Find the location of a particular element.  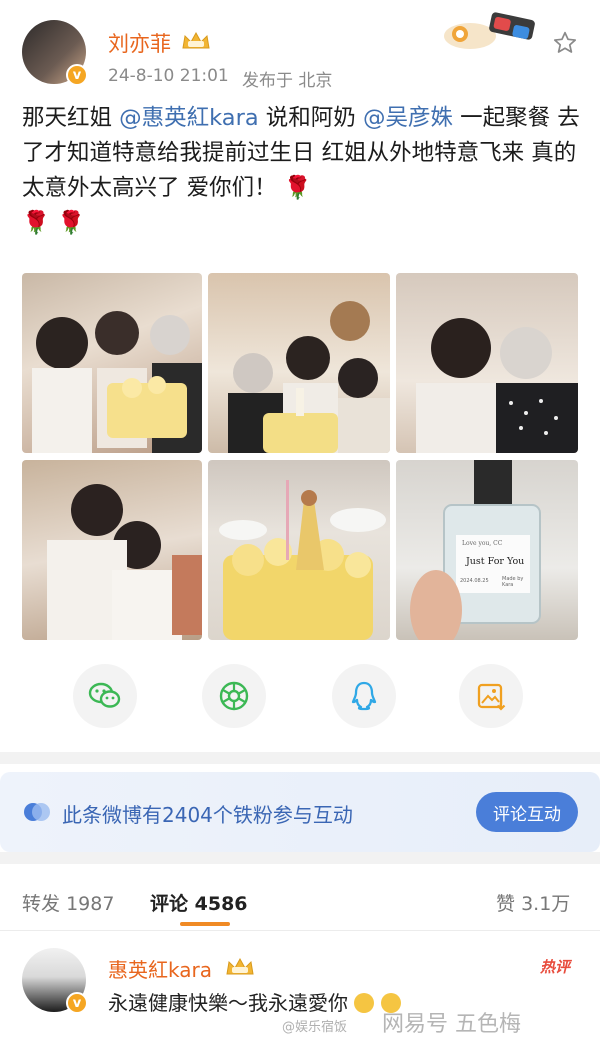

tab-likes-count: 3.1万 is located at coordinates (546, 904).